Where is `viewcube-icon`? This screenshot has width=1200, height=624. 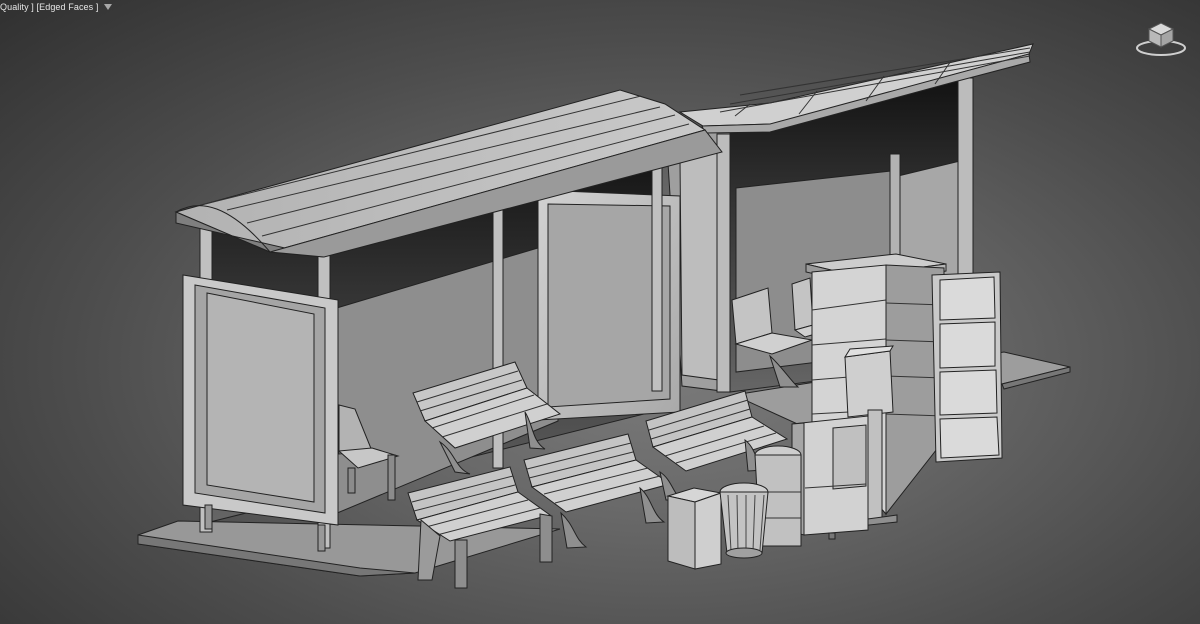 viewcube-icon is located at coordinates (1161, 38).